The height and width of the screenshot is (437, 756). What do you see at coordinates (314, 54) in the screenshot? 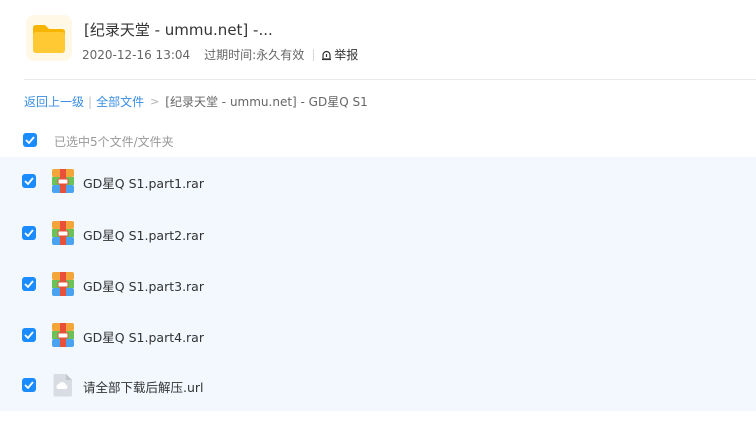
I see `meta-divider` at bounding box center [314, 54].